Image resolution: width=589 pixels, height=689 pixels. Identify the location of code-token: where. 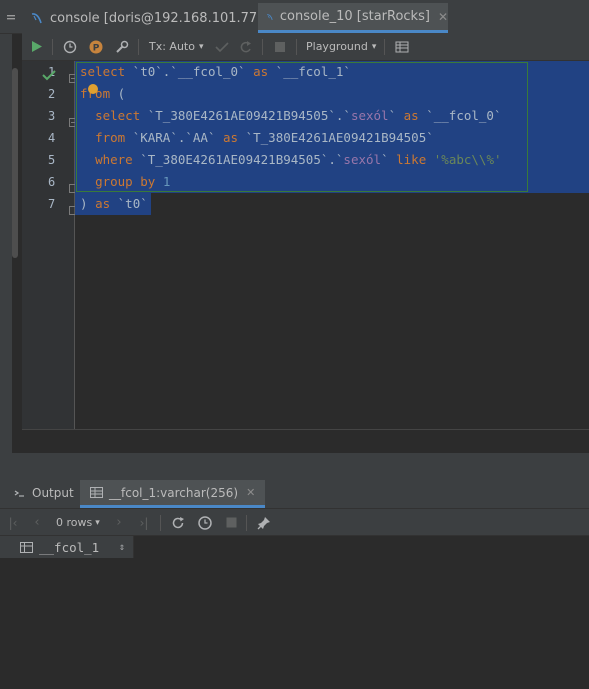
(114, 159).